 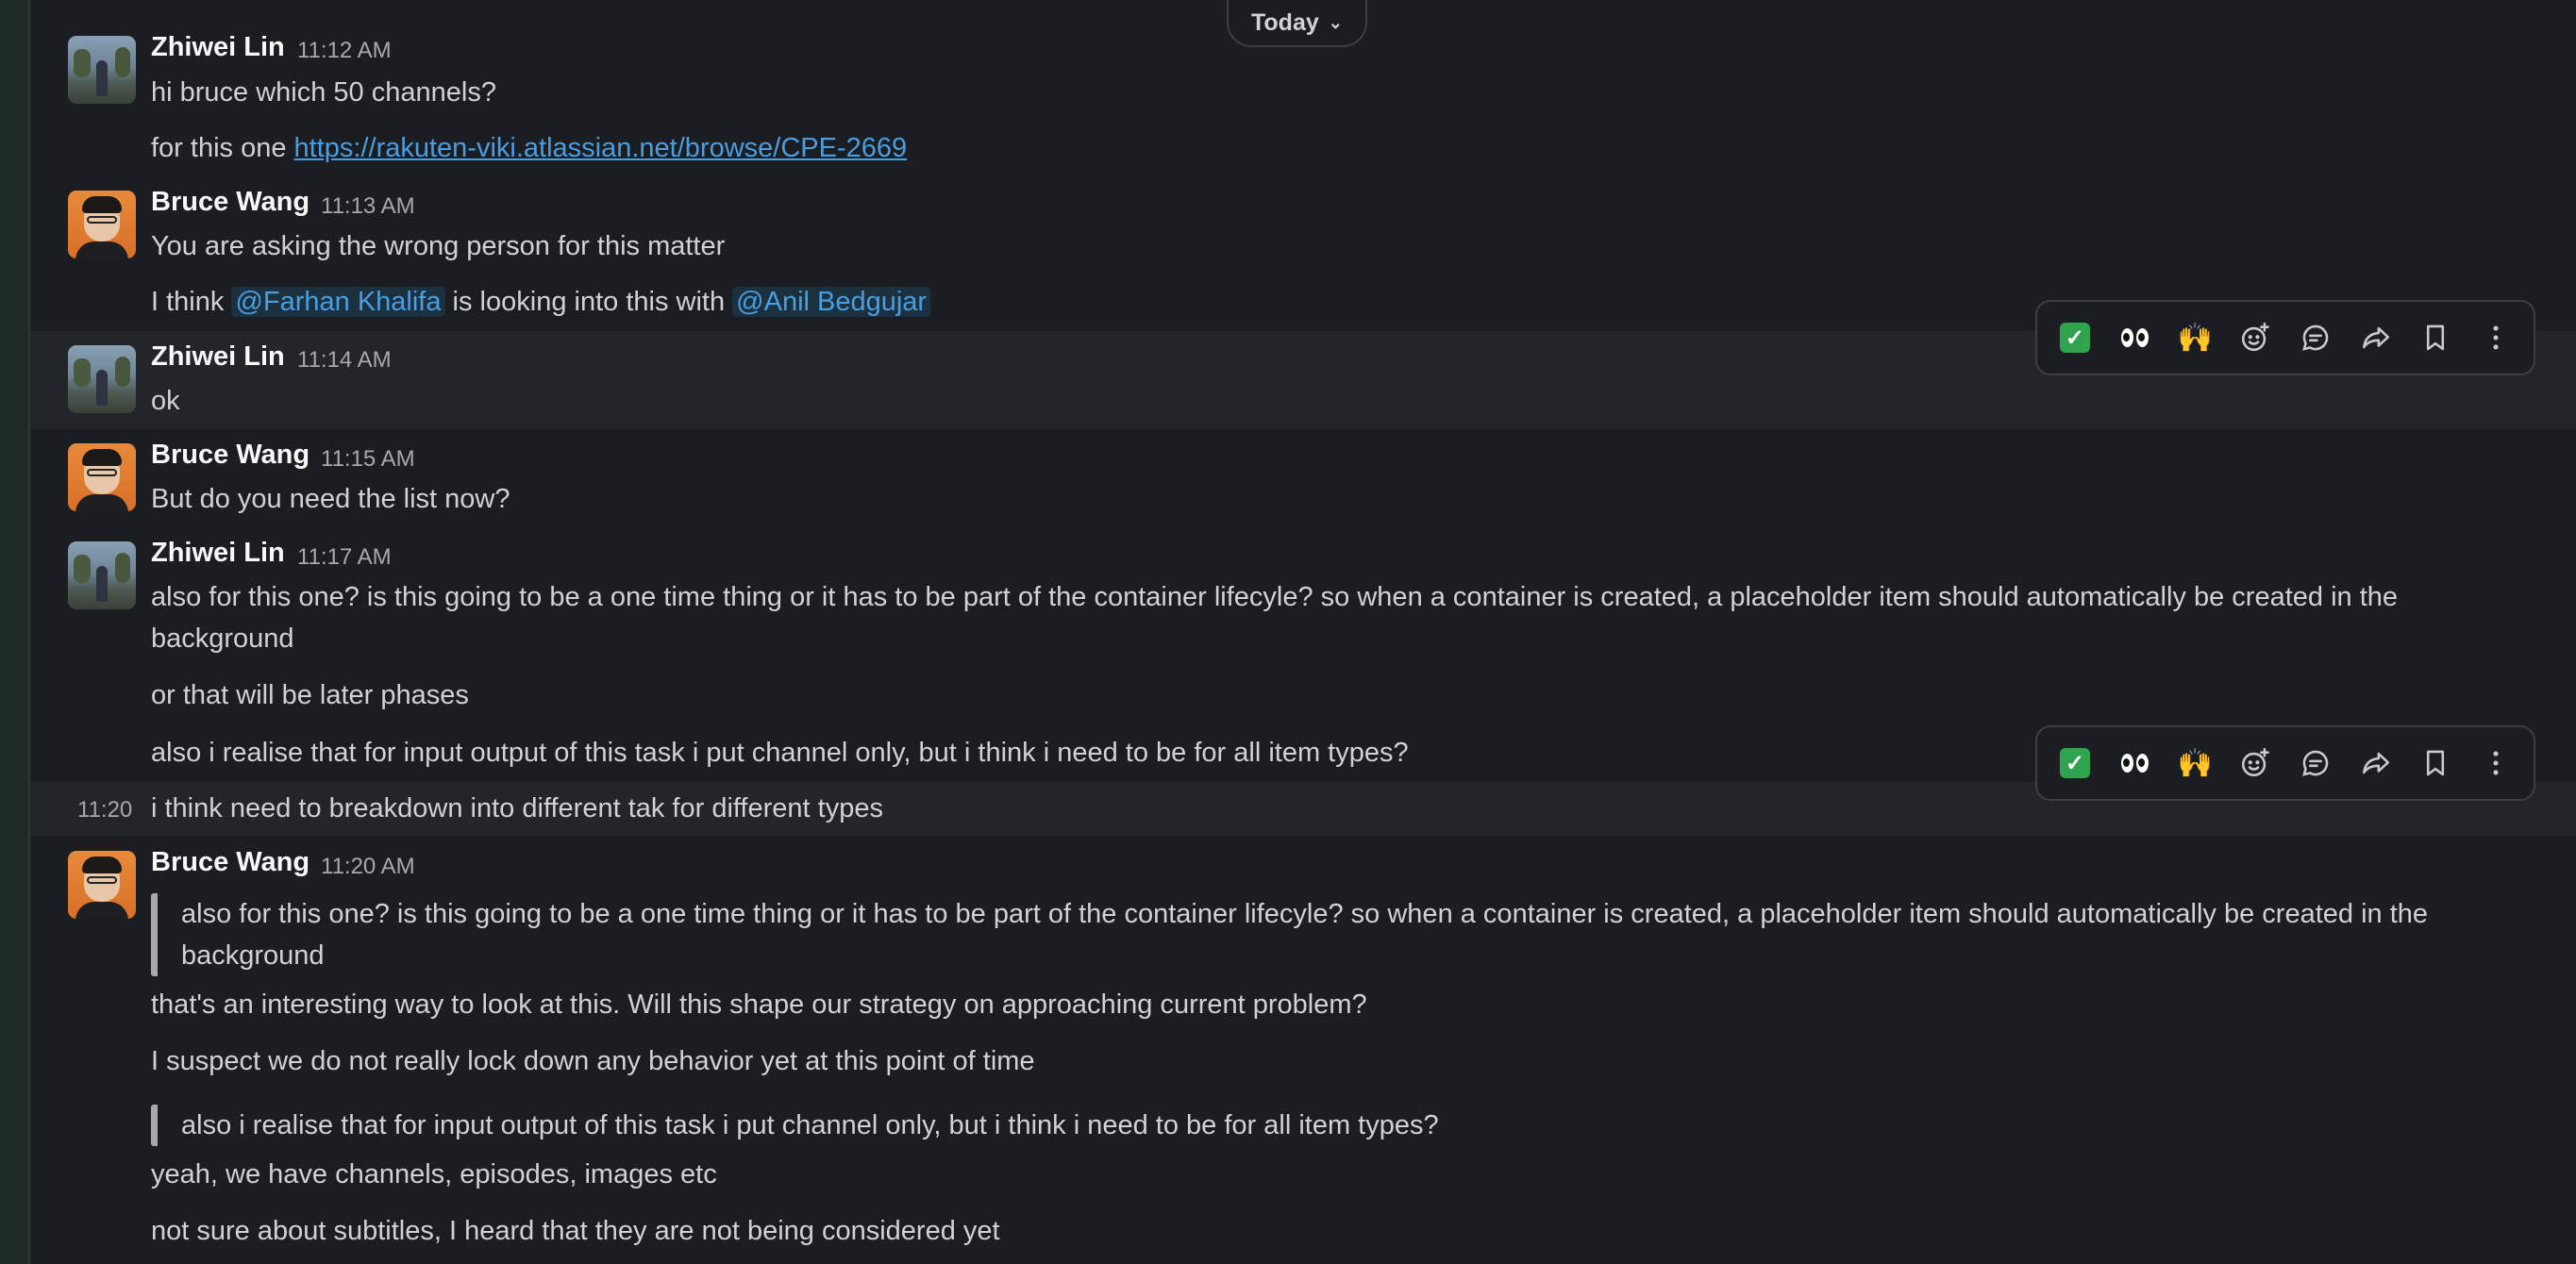 I want to click on message-timestamp: 11:20, so click(x=104, y=810).